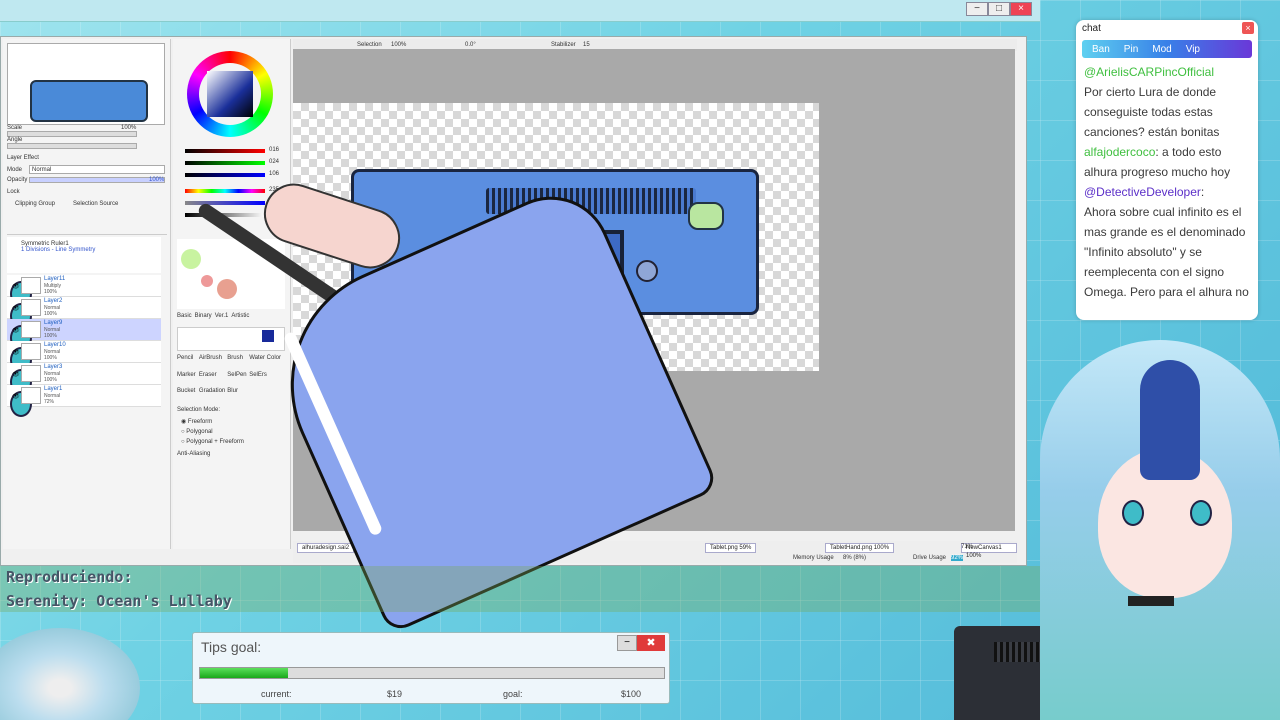 The image size is (1280, 720). I want to click on layer-toolbar, so click(87, 225).